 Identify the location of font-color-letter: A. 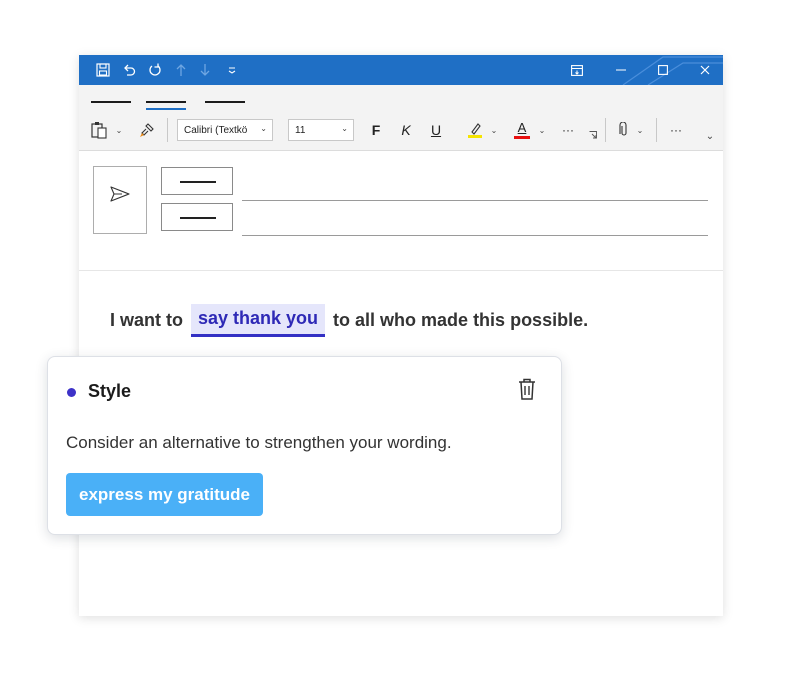
(522, 127).